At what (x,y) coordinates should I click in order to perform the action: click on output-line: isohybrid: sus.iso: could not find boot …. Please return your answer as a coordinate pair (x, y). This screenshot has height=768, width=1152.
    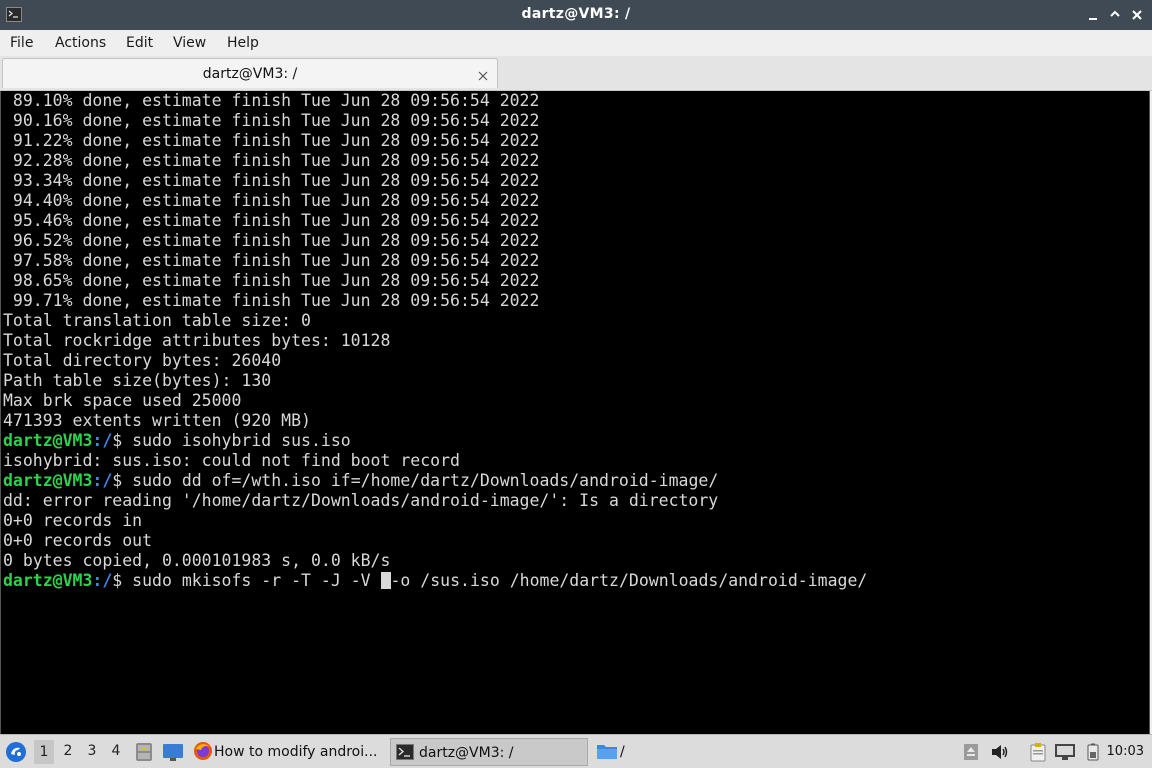
    Looking at the image, I should click on (231, 460).